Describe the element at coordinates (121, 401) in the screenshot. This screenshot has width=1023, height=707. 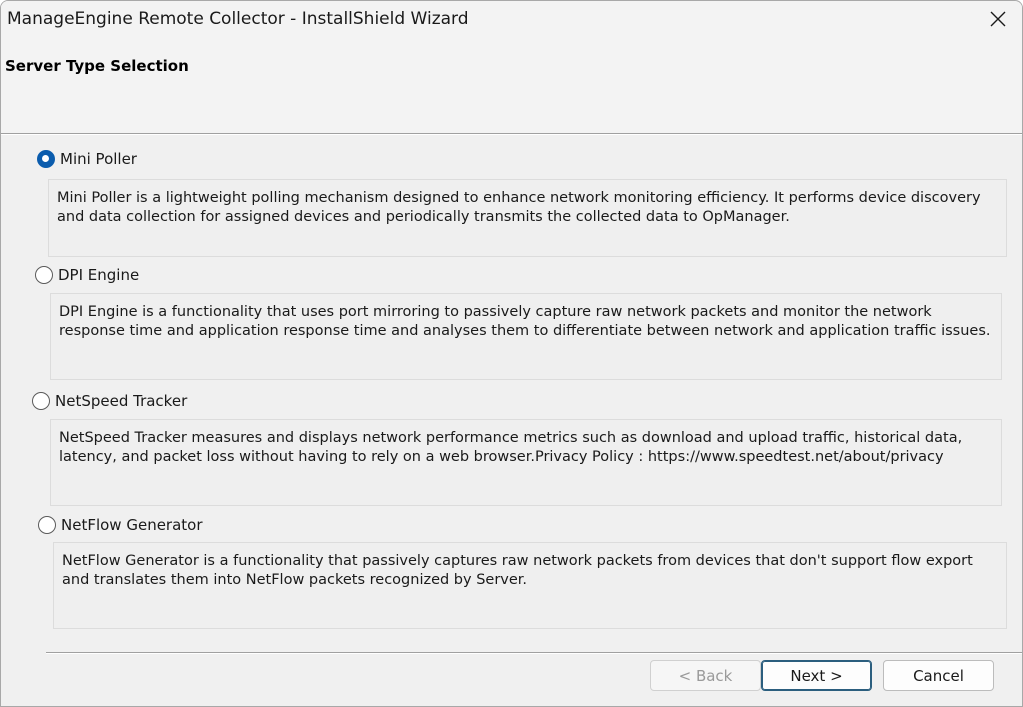
I see `option-label-netspeed-tracker: NetSpeed Tracker` at that location.